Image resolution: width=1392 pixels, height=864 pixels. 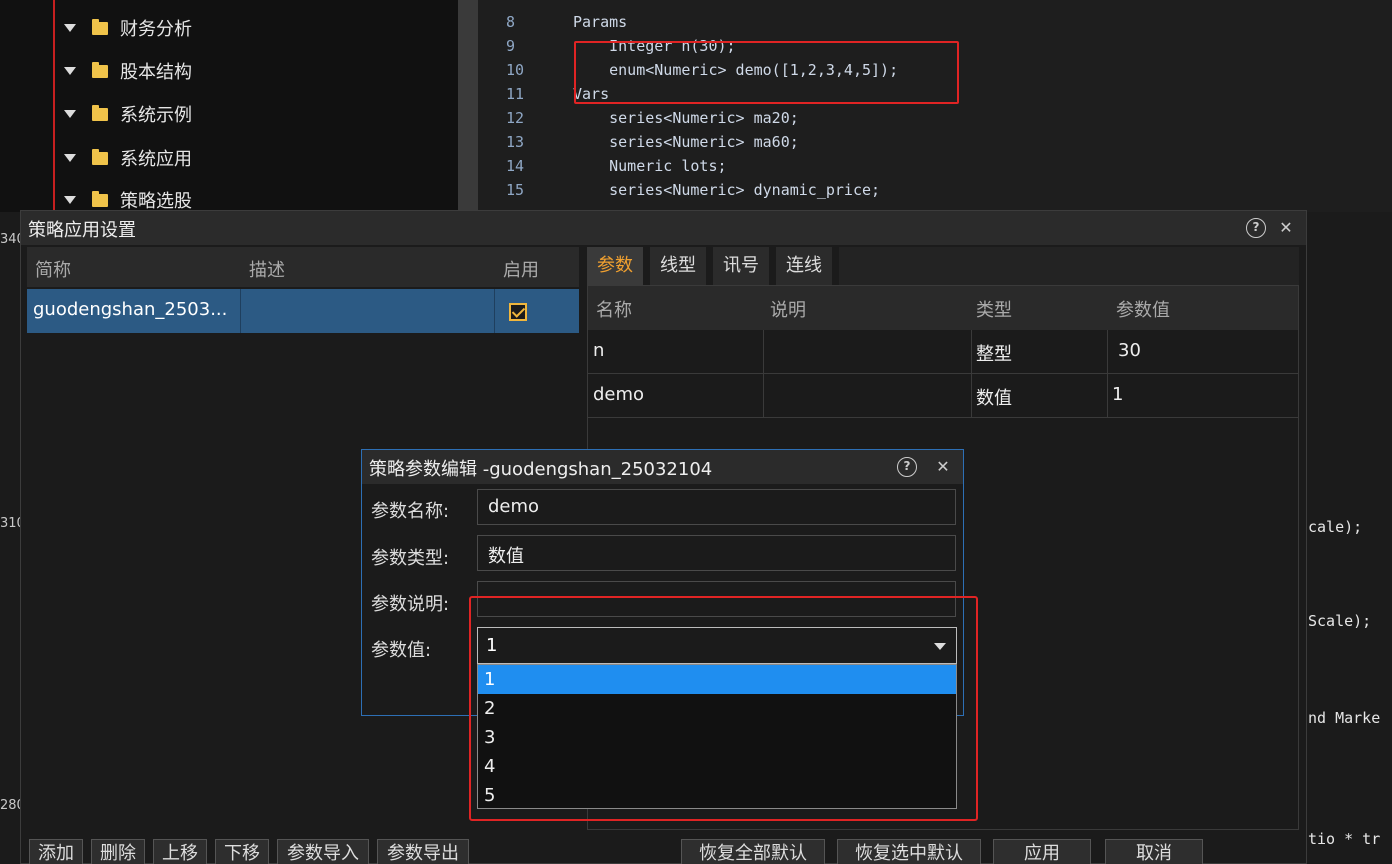 What do you see at coordinates (676, 396) in the screenshot?
I see `cell-name: demo` at bounding box center [676, 396].